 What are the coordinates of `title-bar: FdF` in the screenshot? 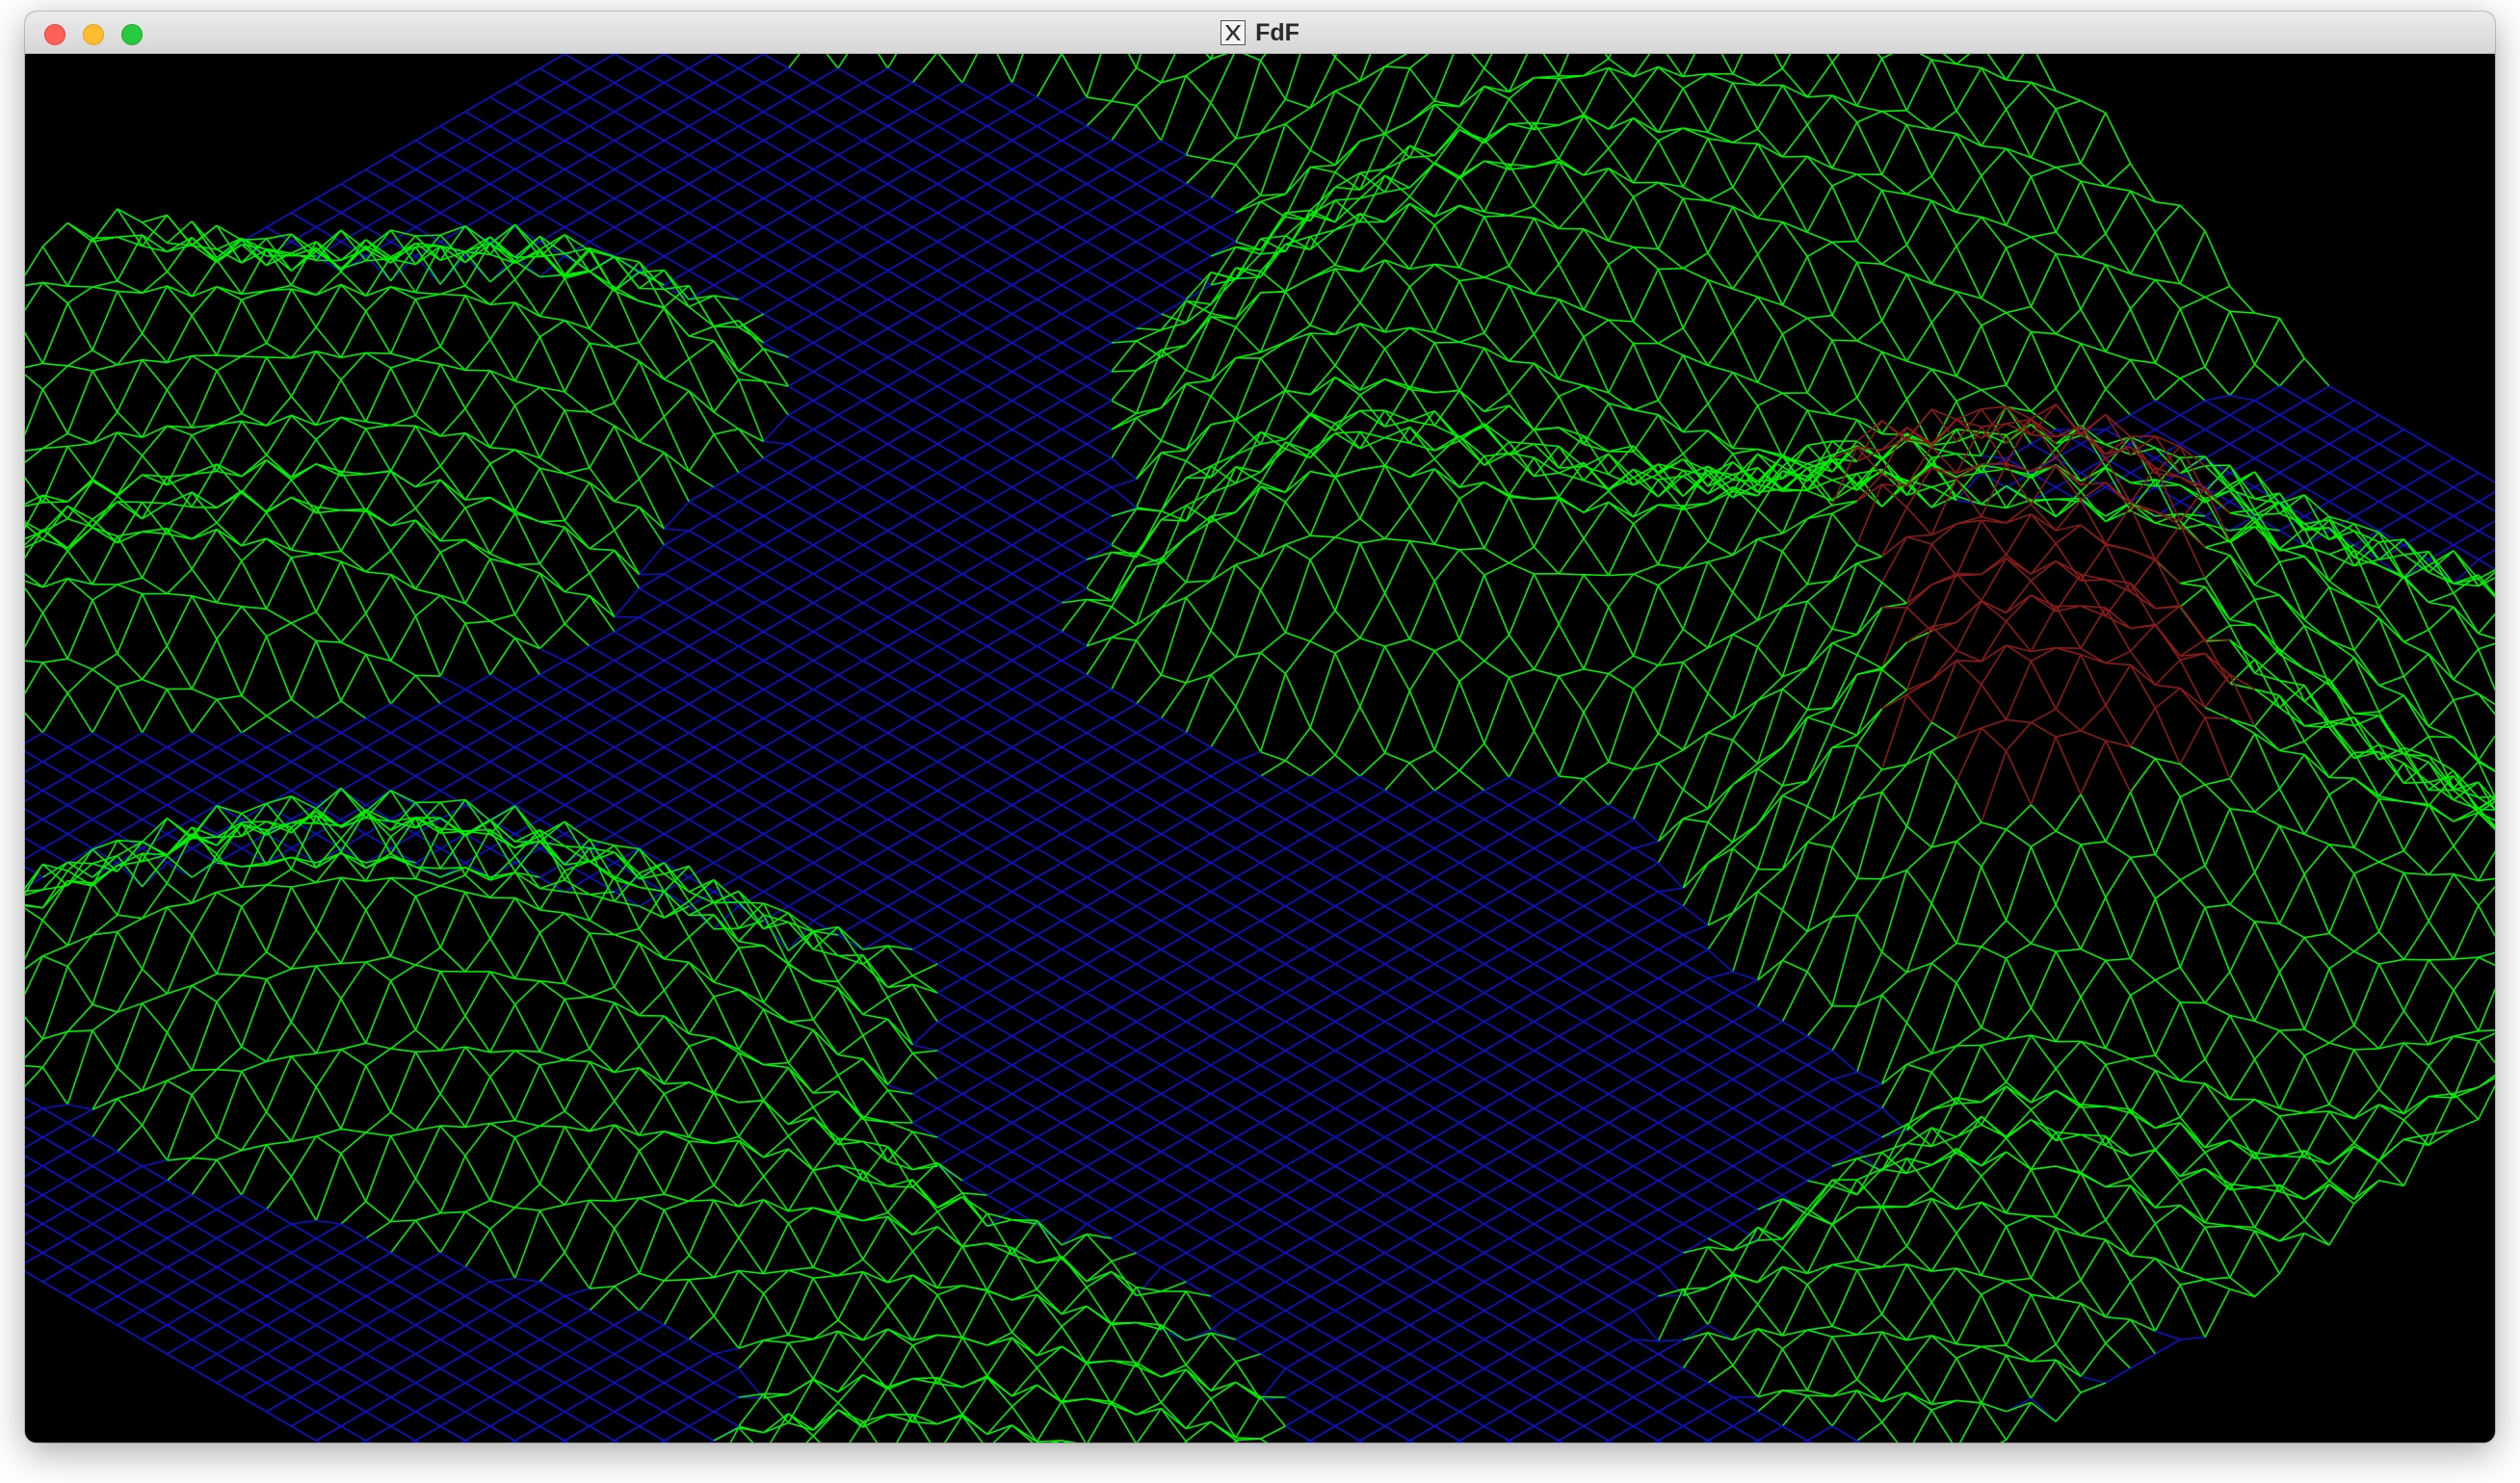 It's located at (1260, 33).